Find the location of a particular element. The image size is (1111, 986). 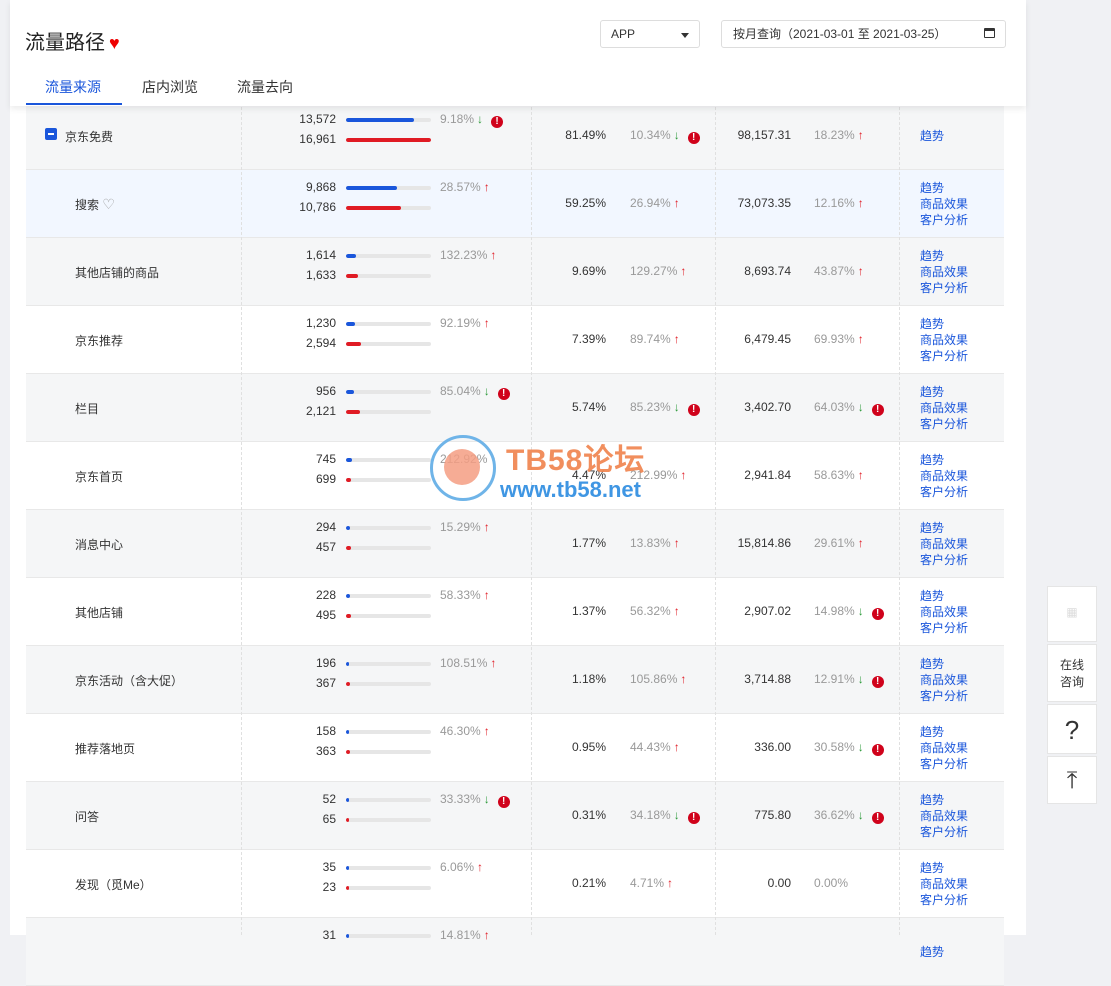

visitor-change: 14.81% ↑ is located at coordinates (465, 935).